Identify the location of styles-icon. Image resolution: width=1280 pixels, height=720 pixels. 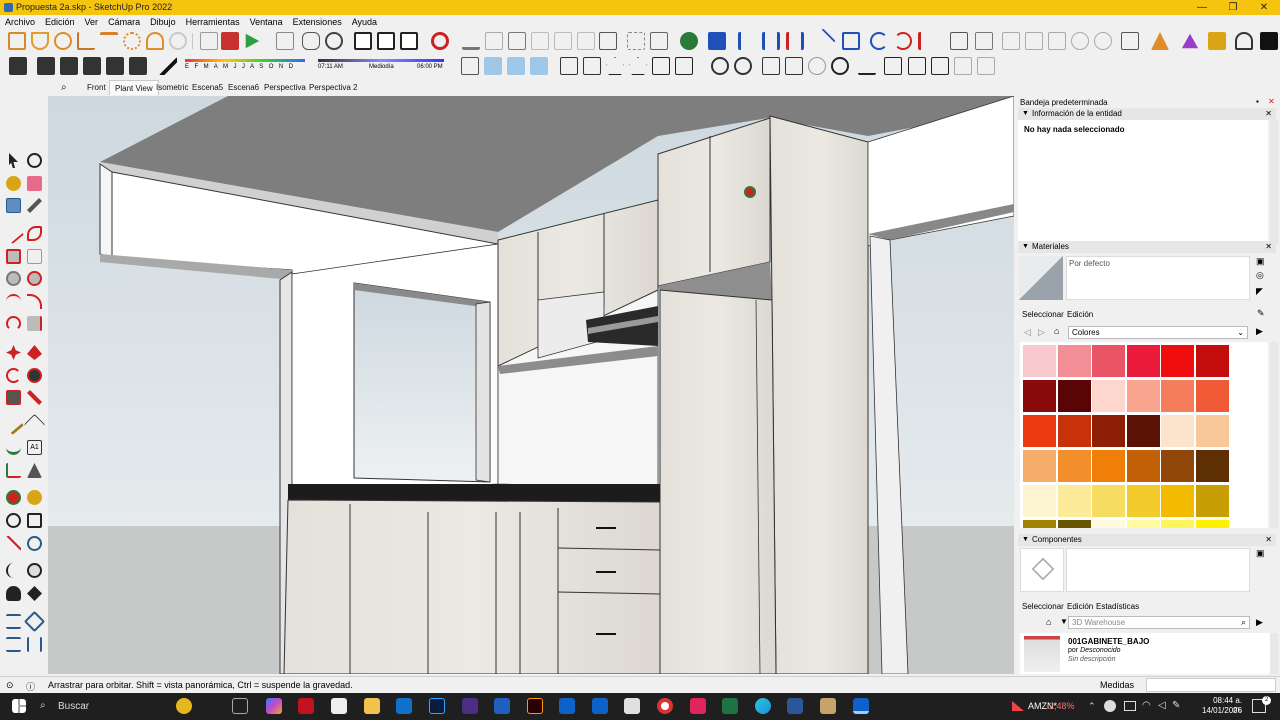
(720, 66).